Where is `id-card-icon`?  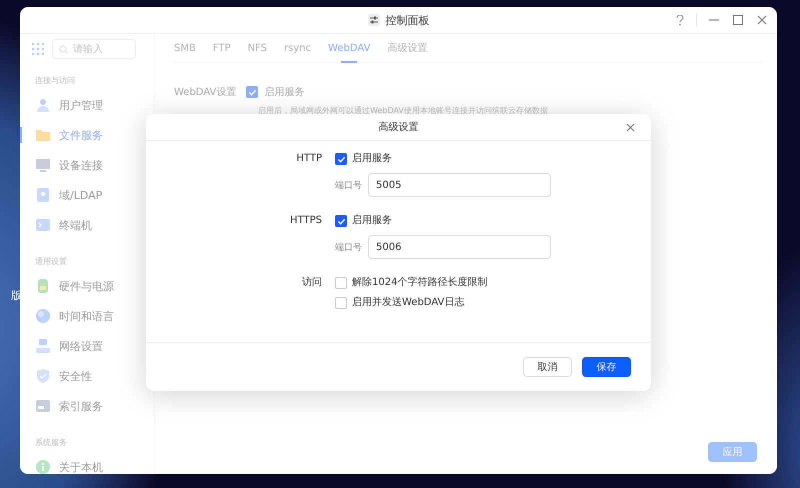
id-card-icon is located at coordinates (43, 195).